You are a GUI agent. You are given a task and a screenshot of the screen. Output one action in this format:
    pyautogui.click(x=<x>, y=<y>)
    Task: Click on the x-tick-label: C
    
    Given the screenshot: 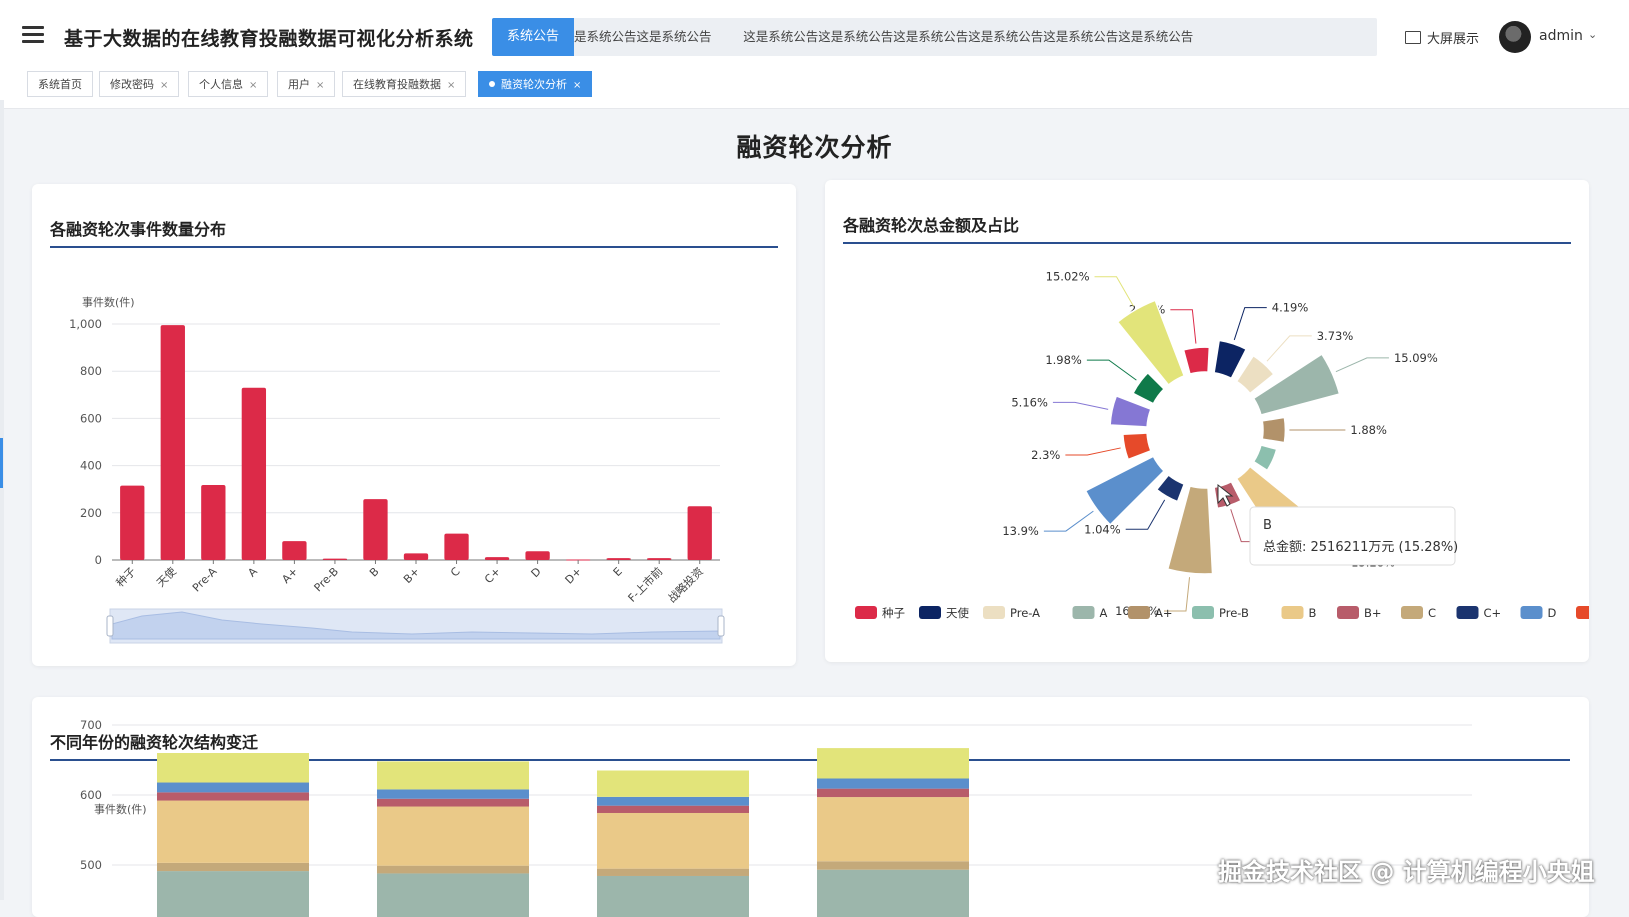 What is the action you would take?
    pyautogui.click(x=455, y=572)
    